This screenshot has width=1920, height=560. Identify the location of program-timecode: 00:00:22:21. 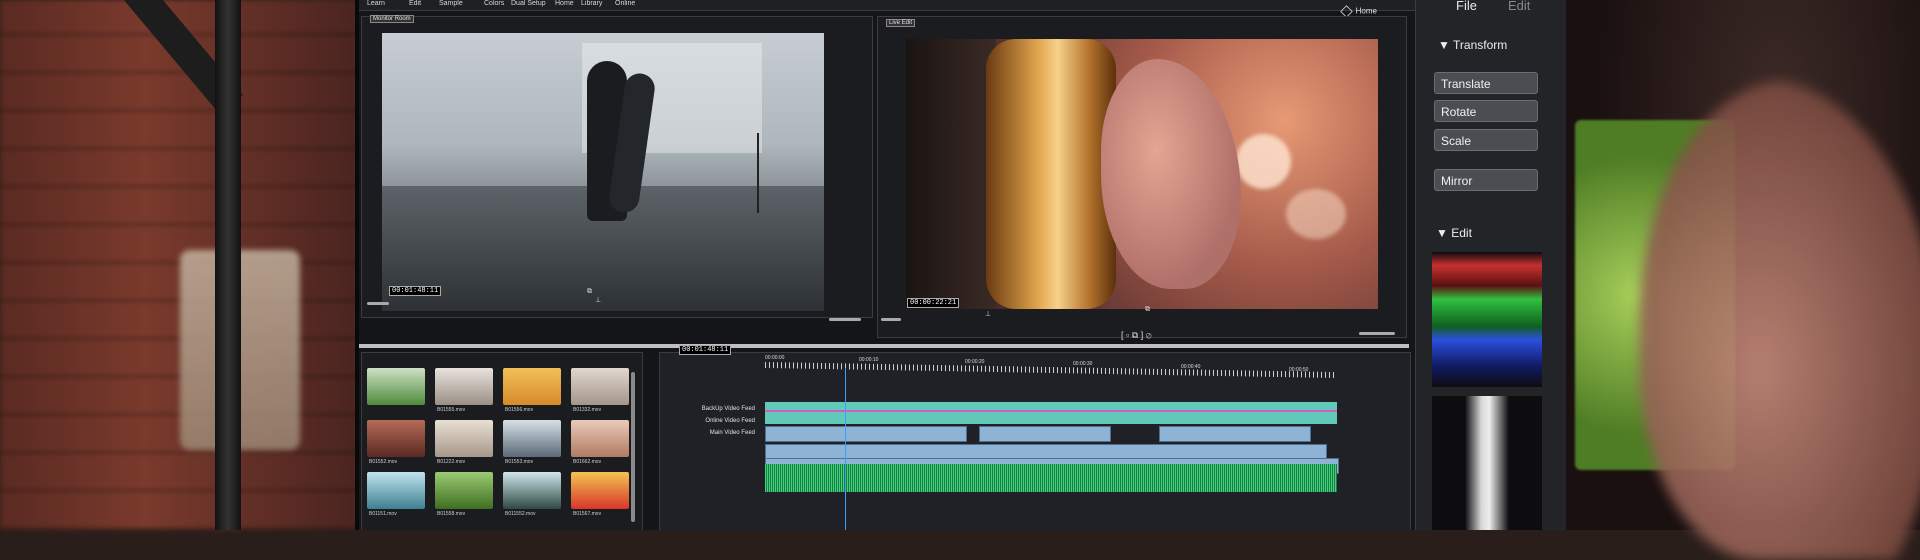
(933, 303).